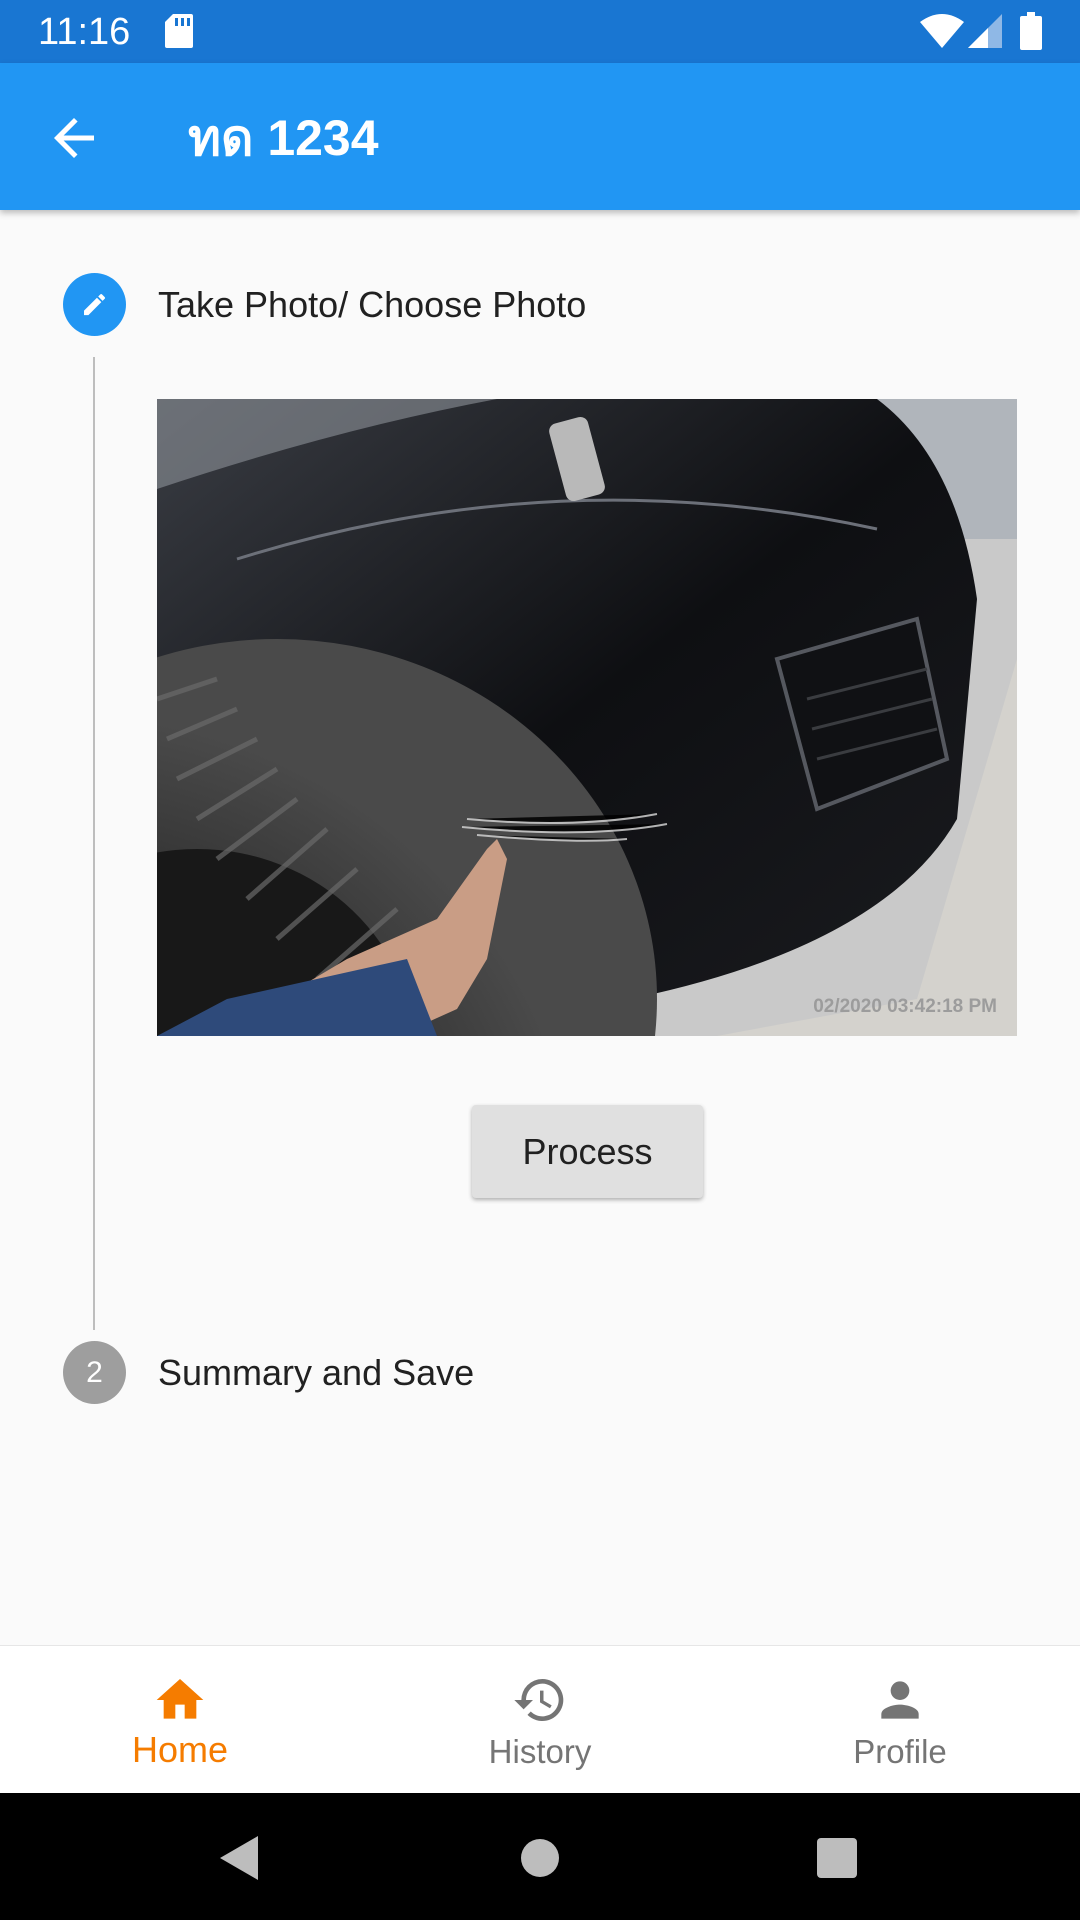 Image resolution: width=1080 pixels, height=1920 pixels. I want to click on wifi-icon, so click(942, 31).